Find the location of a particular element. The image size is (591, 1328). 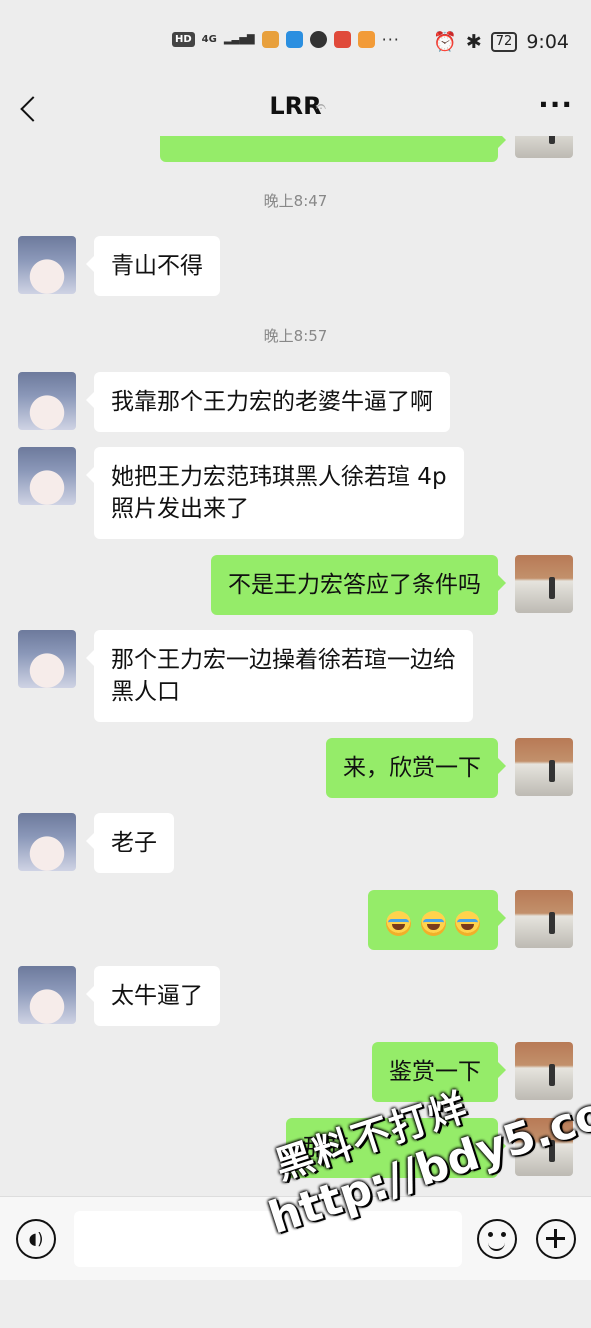

more-options-button: ··· is located at coordinates (555, 104).